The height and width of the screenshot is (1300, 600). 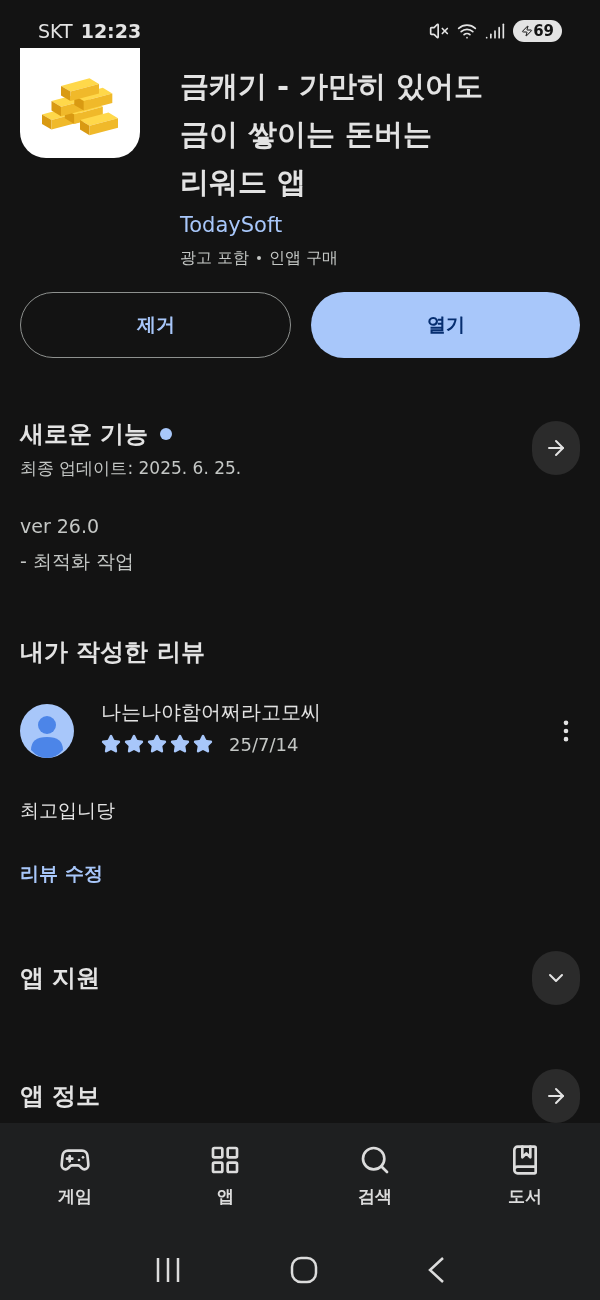 What do you see at coordinates (439, 31) in the screenshot?
I see `mute-icon` at bounding box center [439, 31].